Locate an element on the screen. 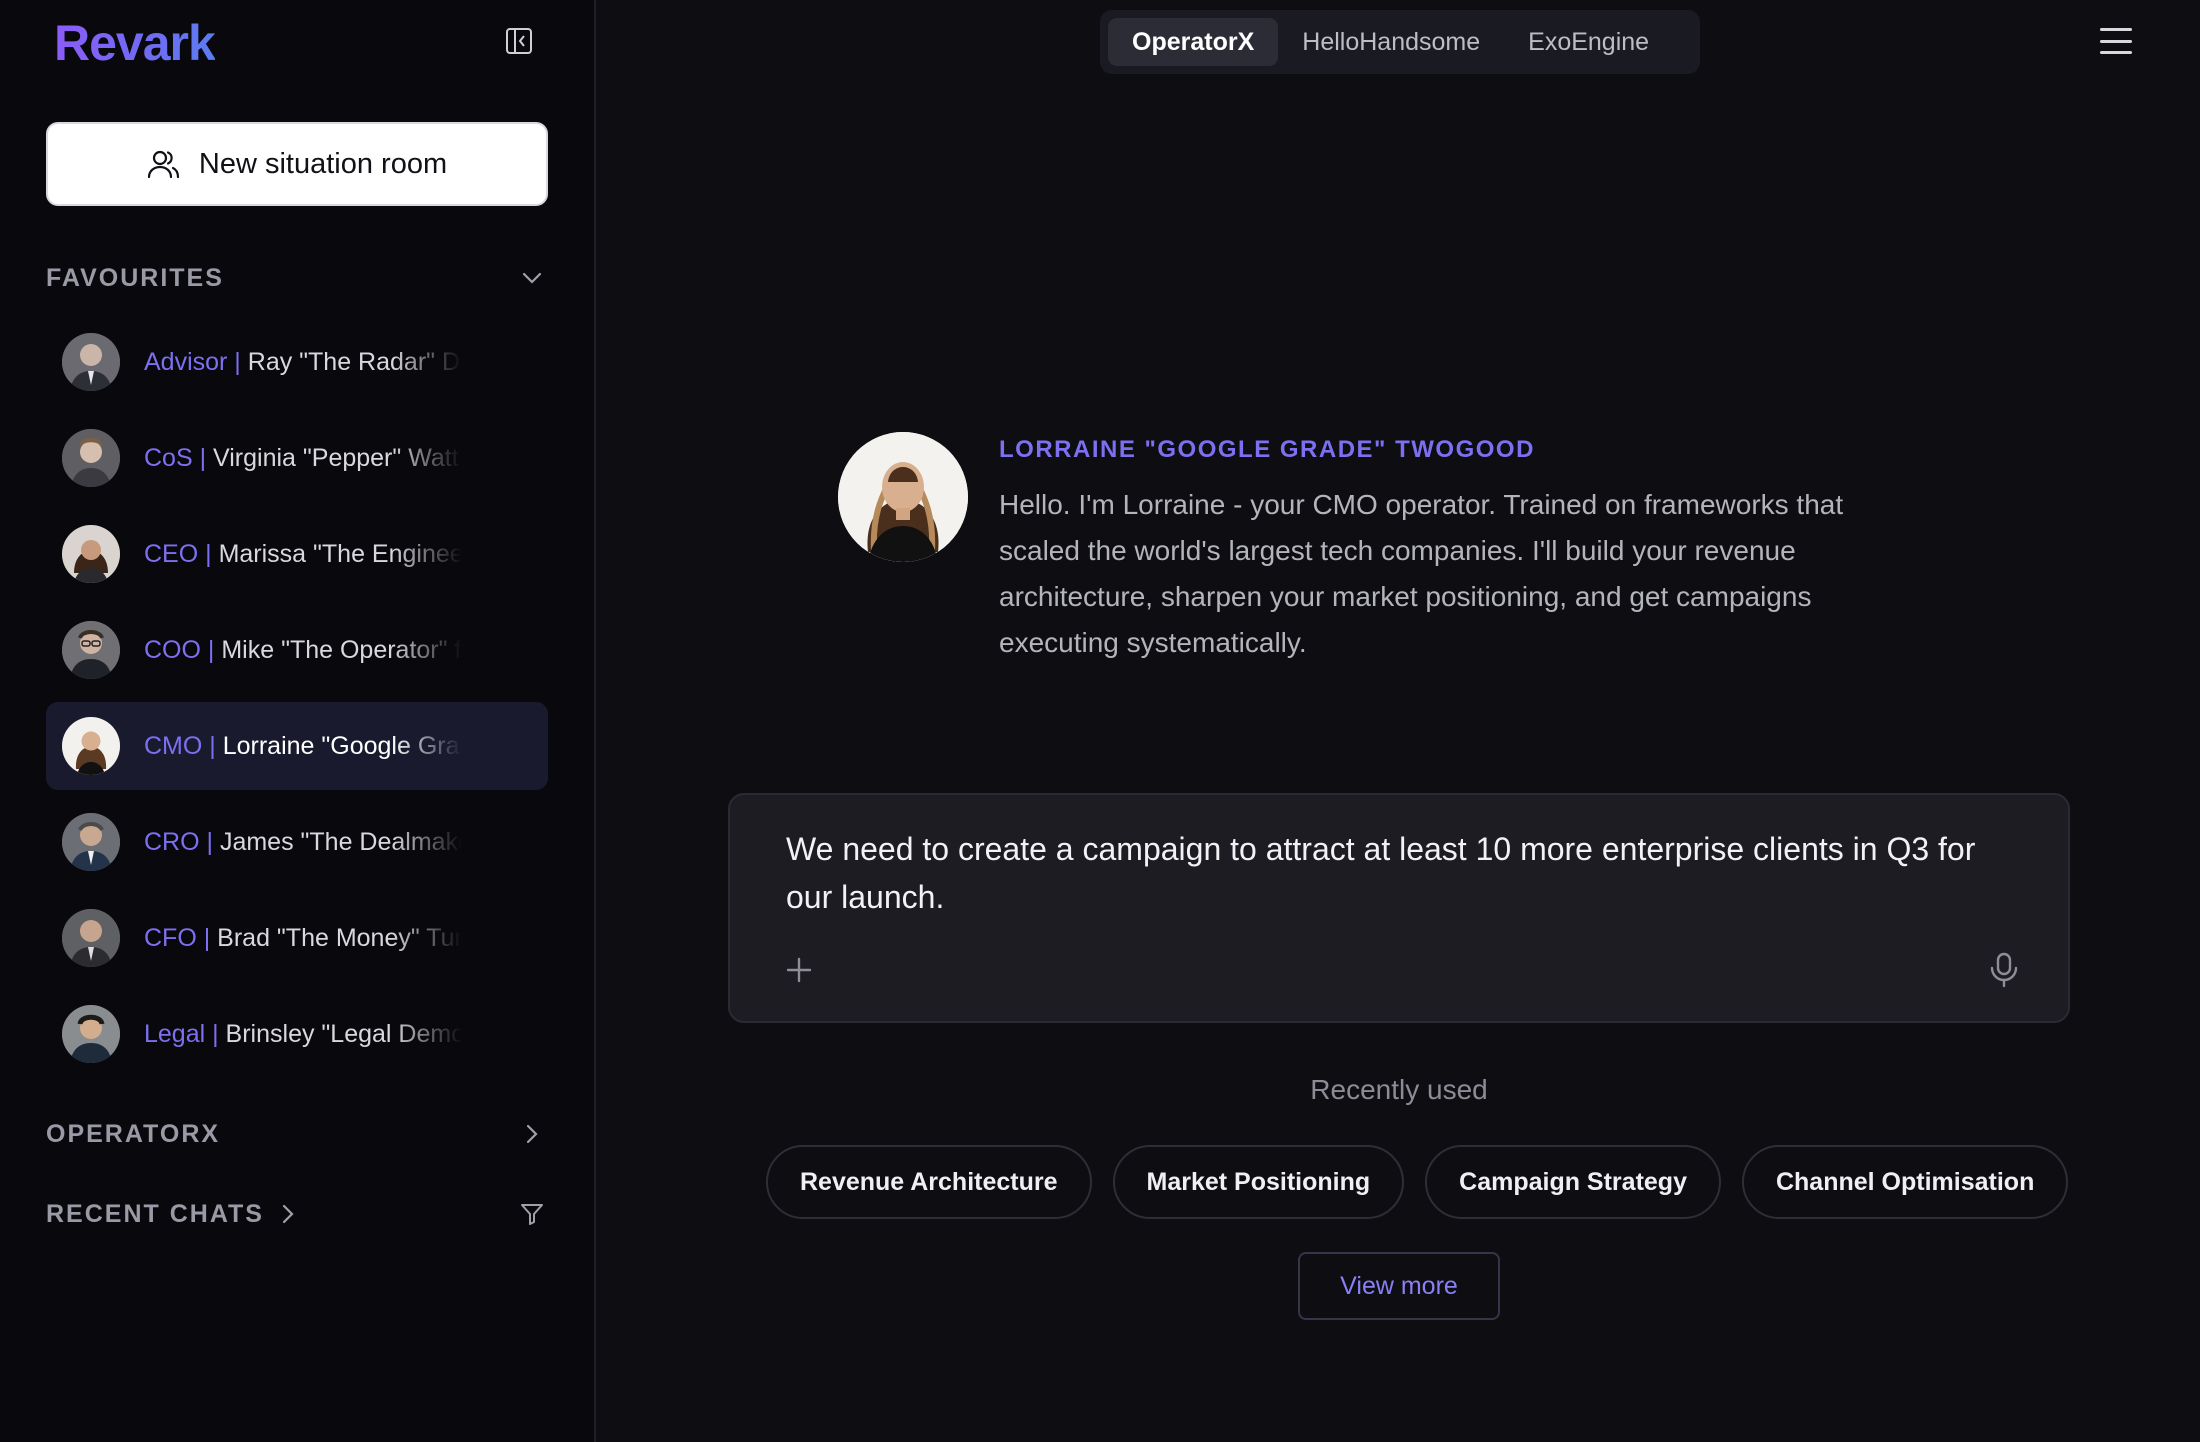  favourite-role: COO | is located at coordinates (179, 649).